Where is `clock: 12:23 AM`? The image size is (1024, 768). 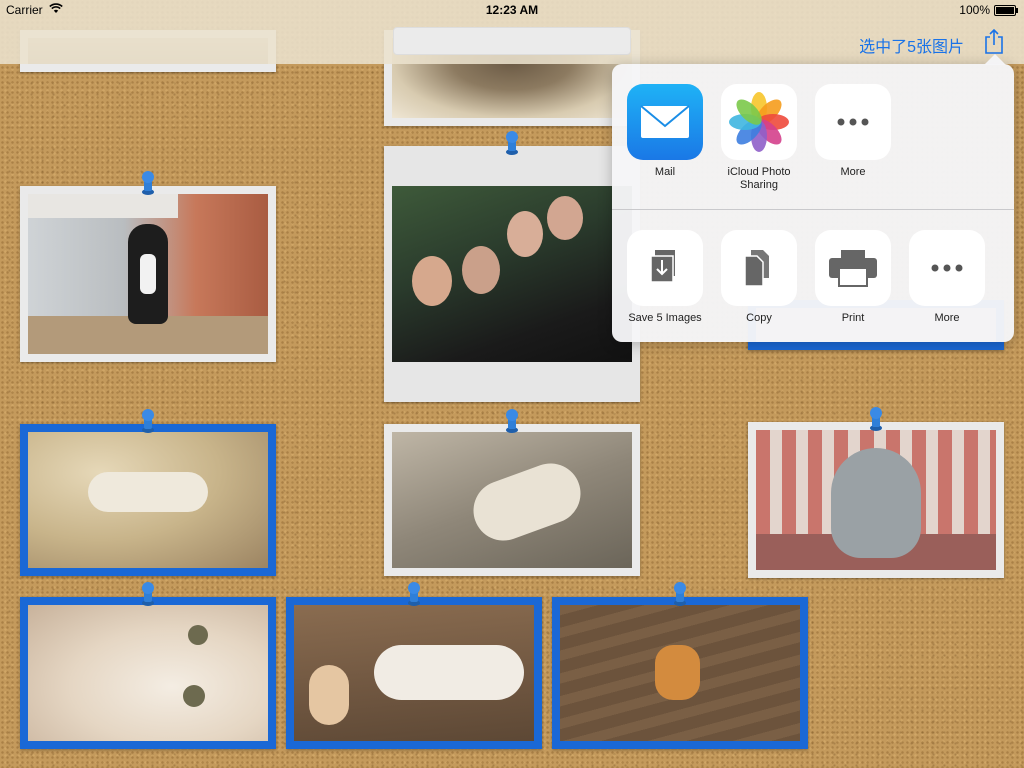
clock: 12:23 AM is located at coordinates (512, 10).